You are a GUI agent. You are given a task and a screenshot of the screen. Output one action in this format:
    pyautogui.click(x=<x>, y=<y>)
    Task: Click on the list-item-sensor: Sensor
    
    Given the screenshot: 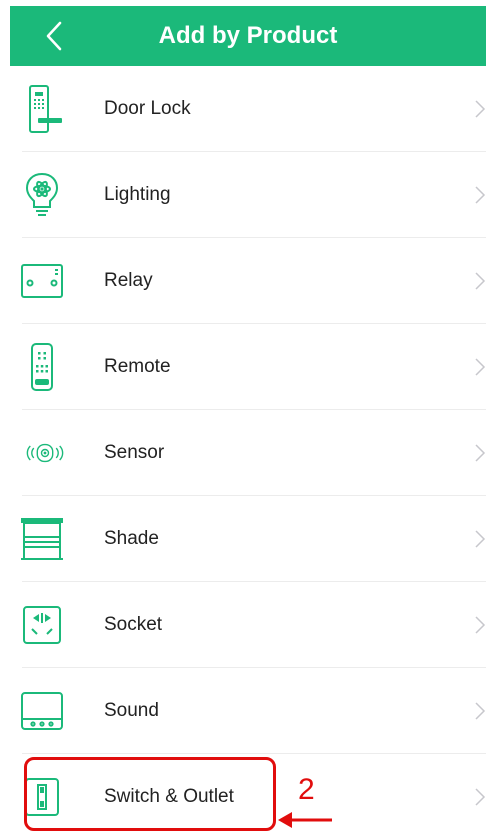 What is the action you would take?
    pyautogui.click(x=248, y=453)
    